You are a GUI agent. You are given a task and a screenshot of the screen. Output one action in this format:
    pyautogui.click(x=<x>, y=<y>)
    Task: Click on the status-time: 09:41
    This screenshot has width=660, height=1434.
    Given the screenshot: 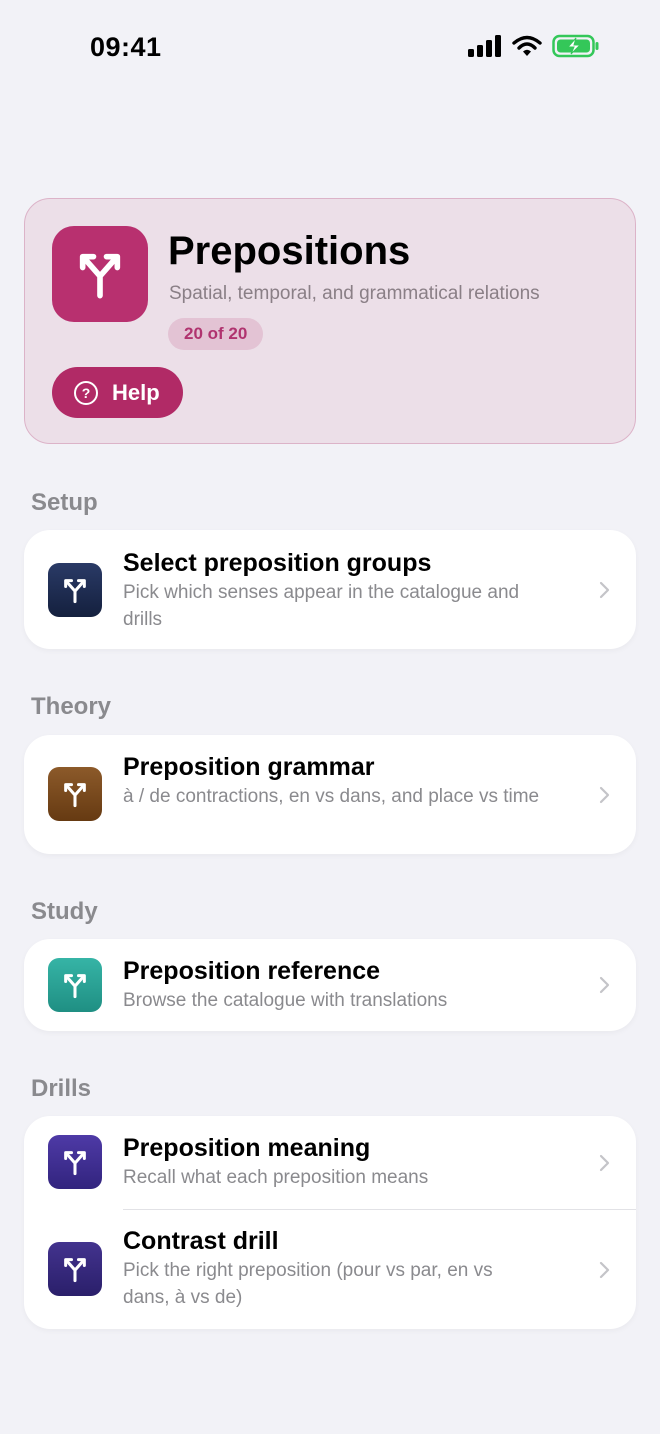 What is the action you would take?
    pyautogui.click(x=126, y=47)
    